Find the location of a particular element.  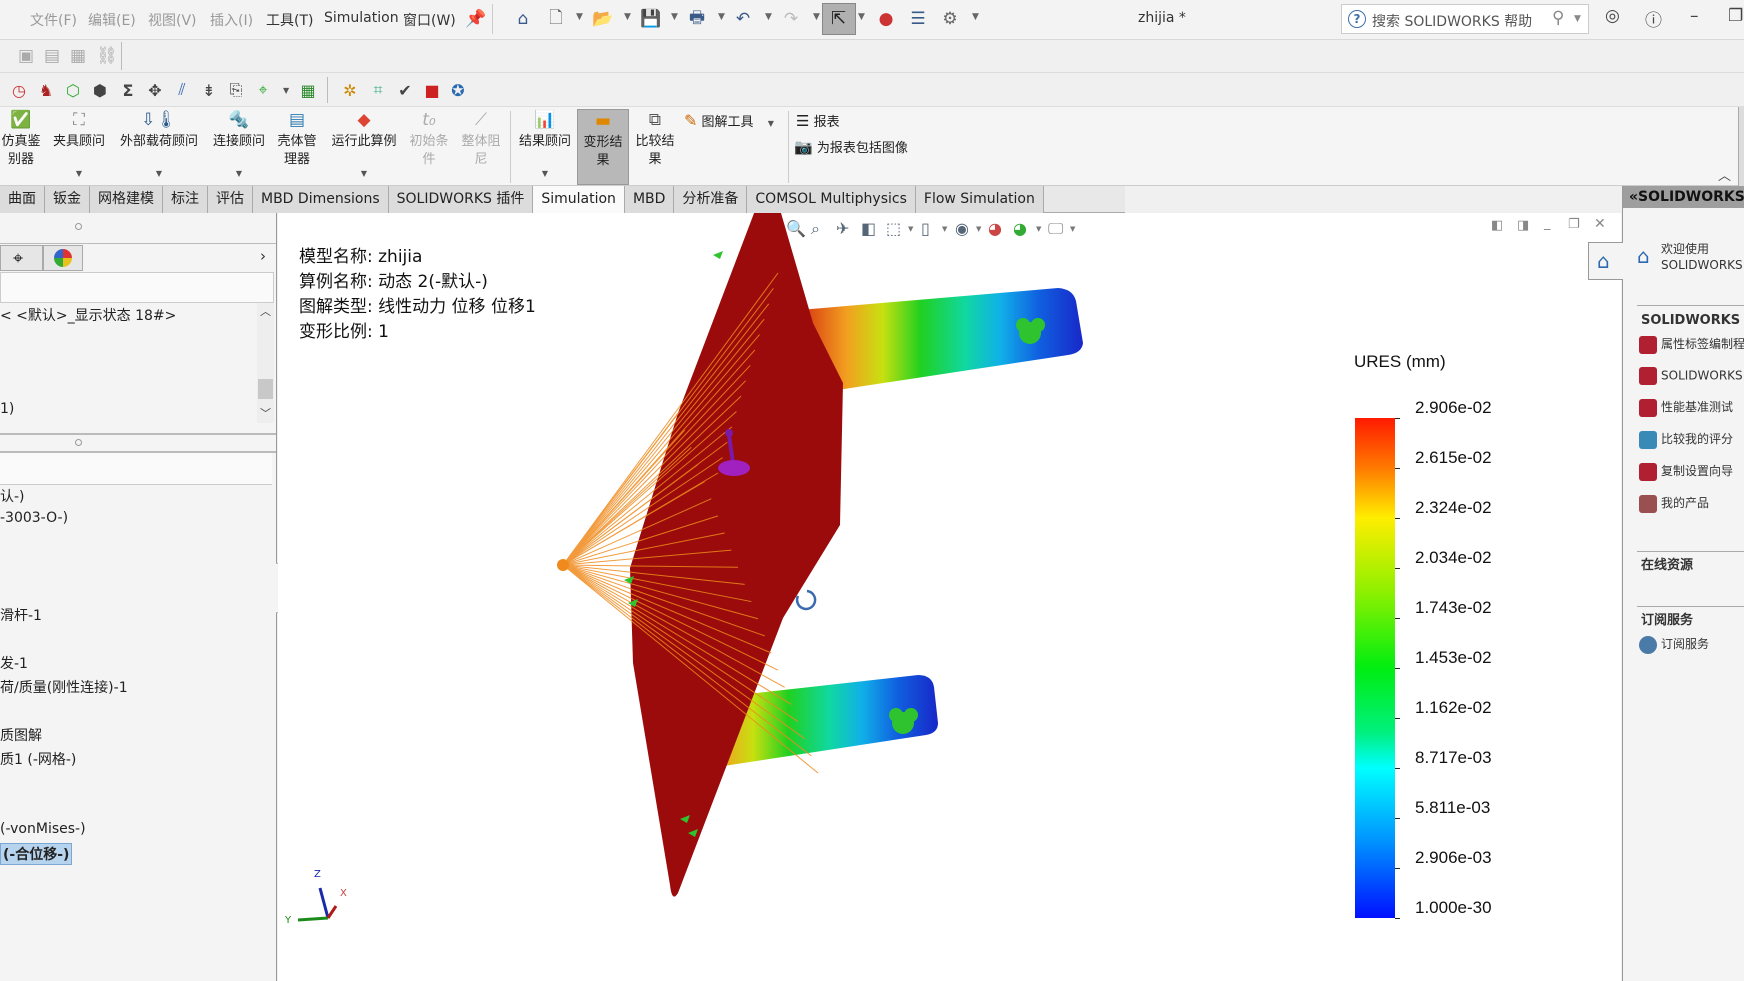

menu-tools: 工具(T) is located at coordinates (289, 20).